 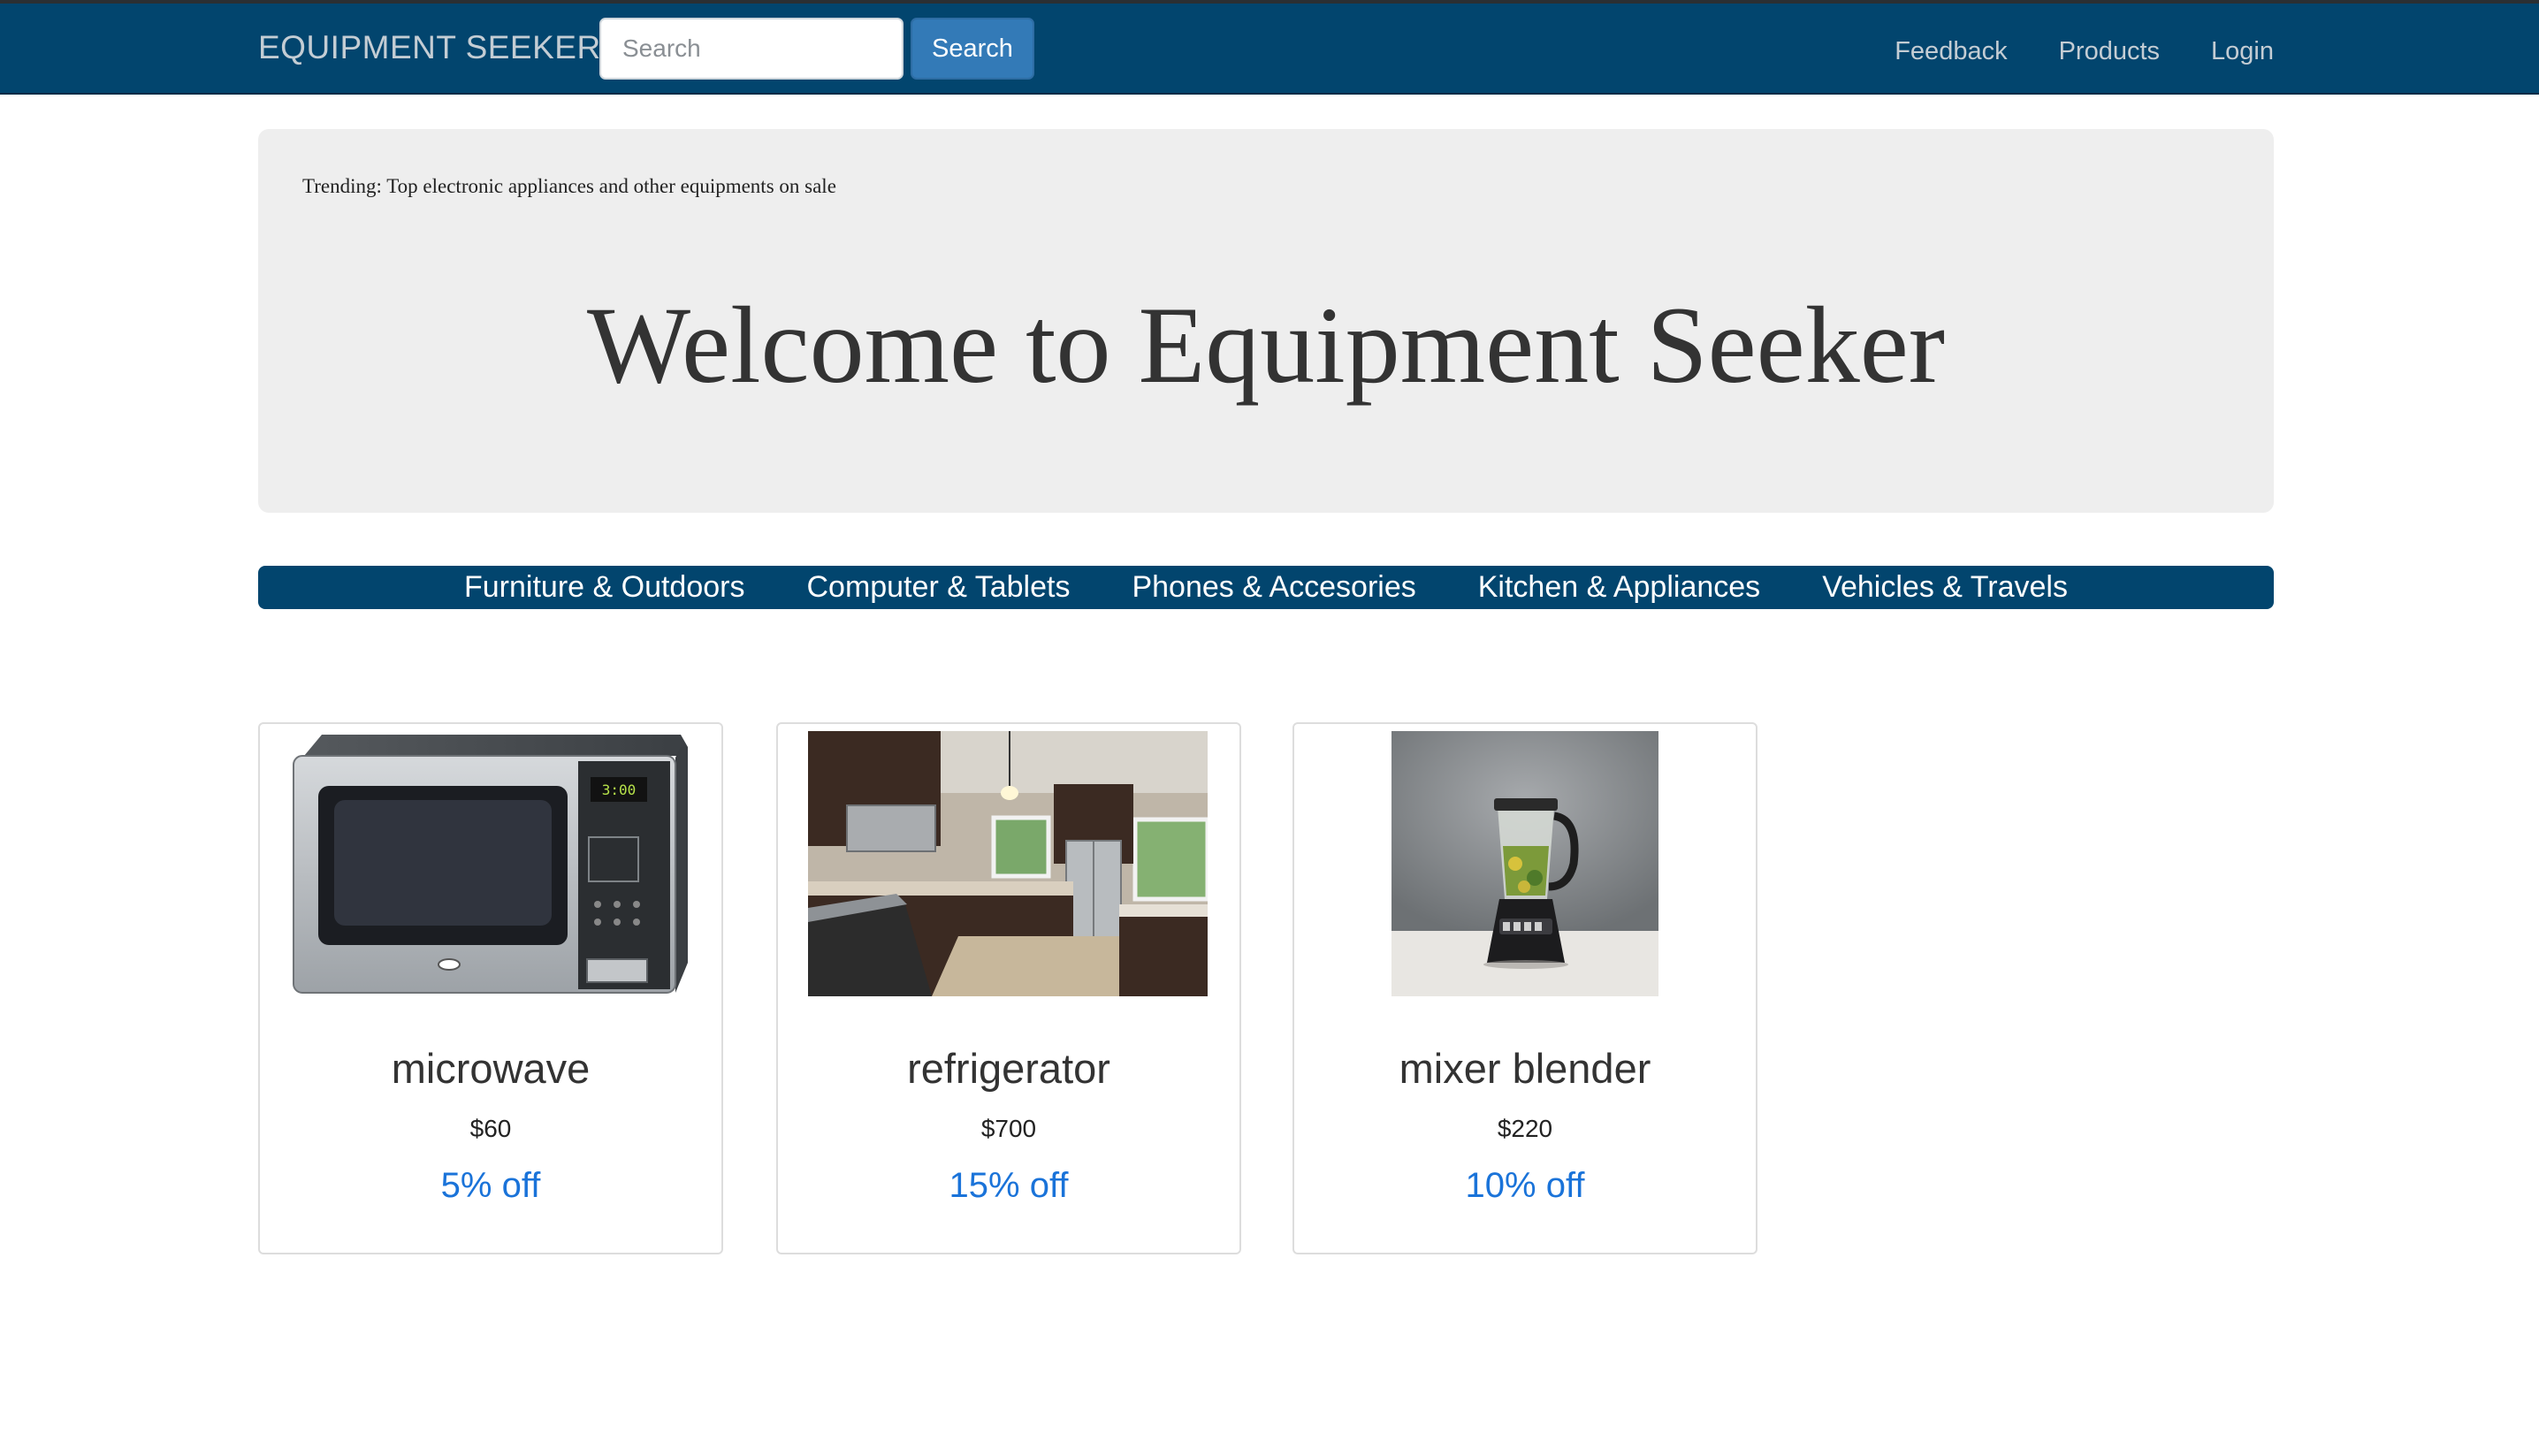 I want to click on page-title: Welcome to Equipment Seeker, so click(x=1266, y=345).